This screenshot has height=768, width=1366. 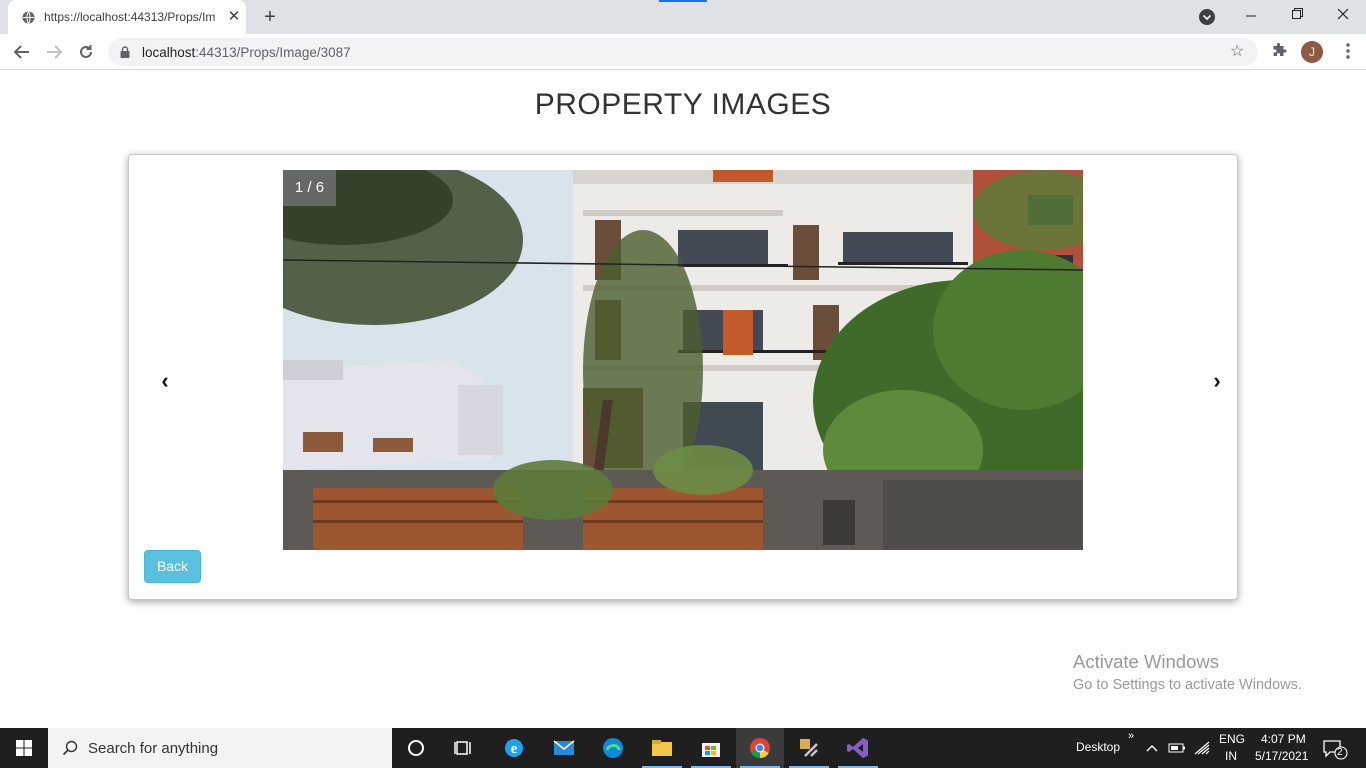 I want to click on reload-icon, so click(x=86, y=52).